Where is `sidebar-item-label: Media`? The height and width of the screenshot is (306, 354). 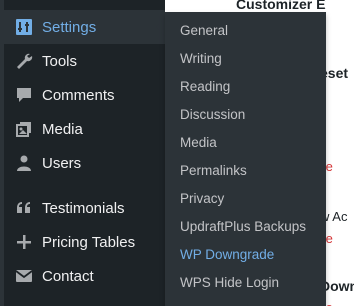
sidebar-item-label: Media is located at coordinates (62, 129).